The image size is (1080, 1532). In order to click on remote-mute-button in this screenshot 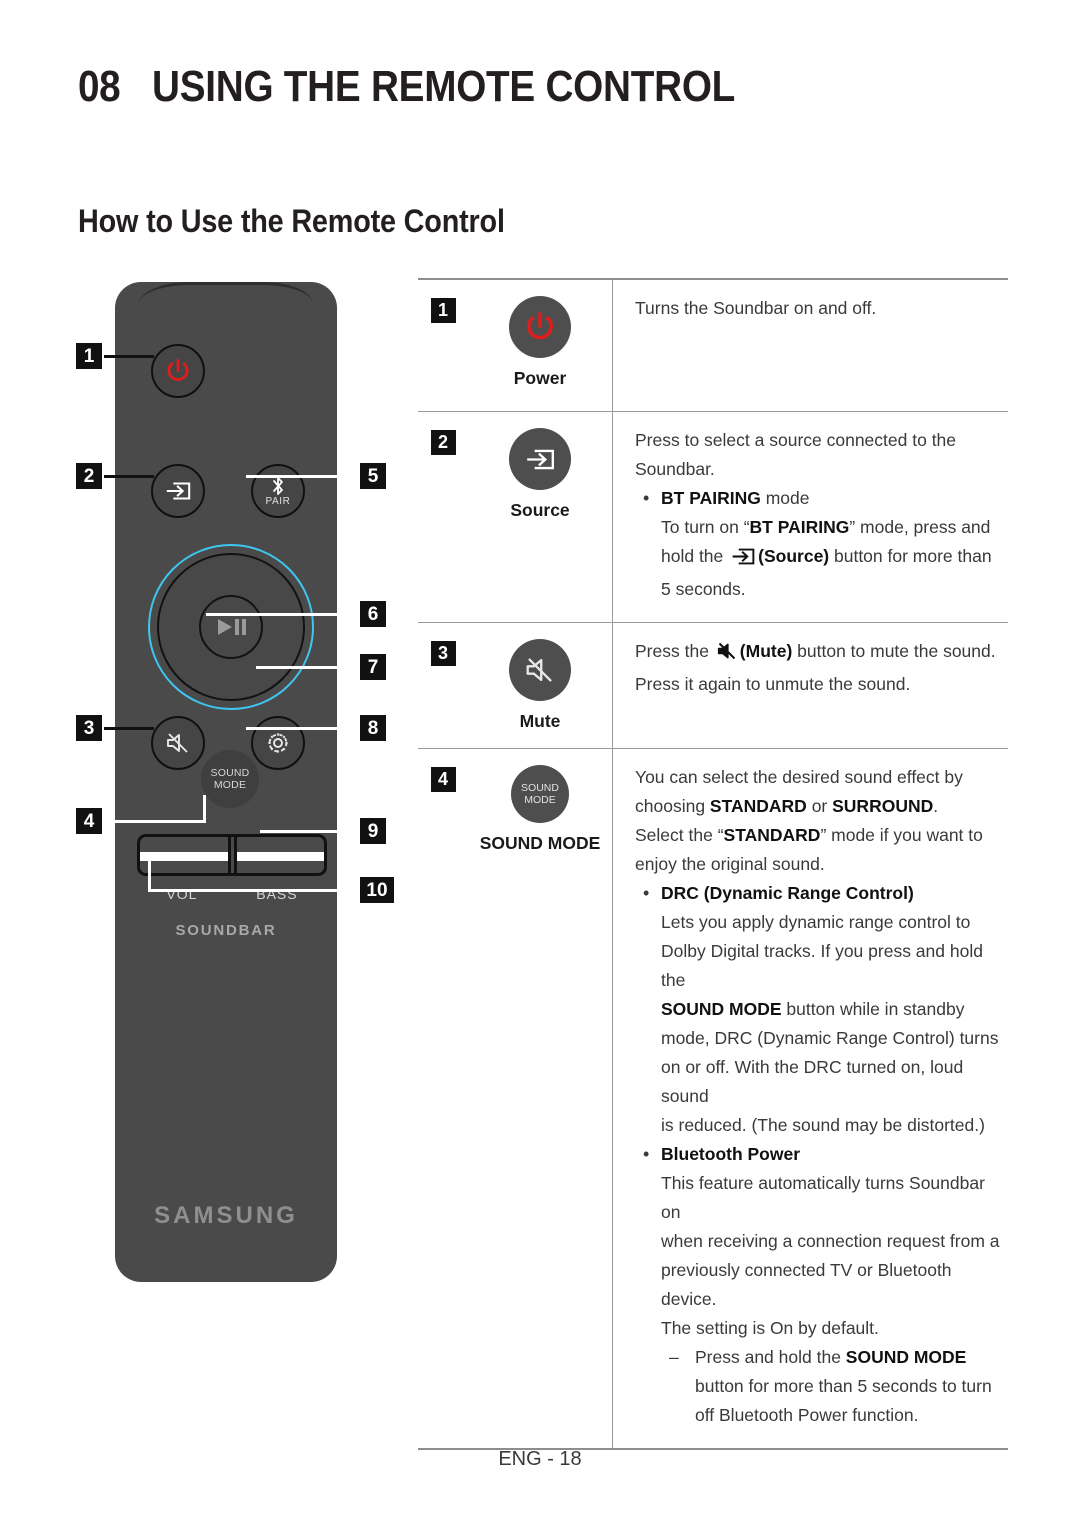, I will do `click(178, 743)`.